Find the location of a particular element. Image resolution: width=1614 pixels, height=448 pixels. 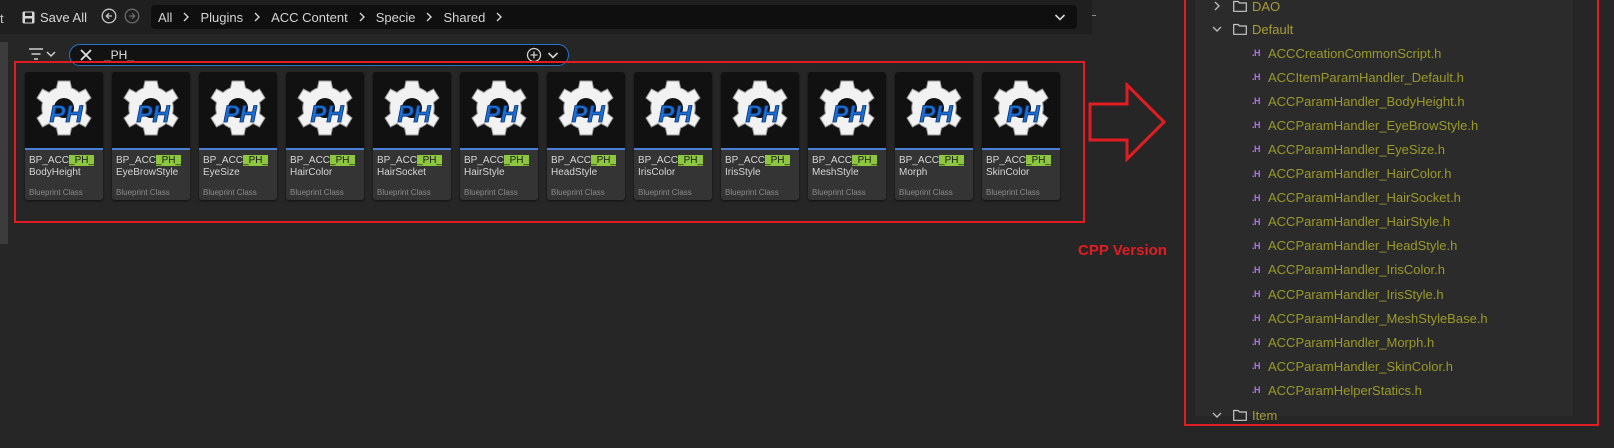

filter-icon is located at coordinates (45, 54).